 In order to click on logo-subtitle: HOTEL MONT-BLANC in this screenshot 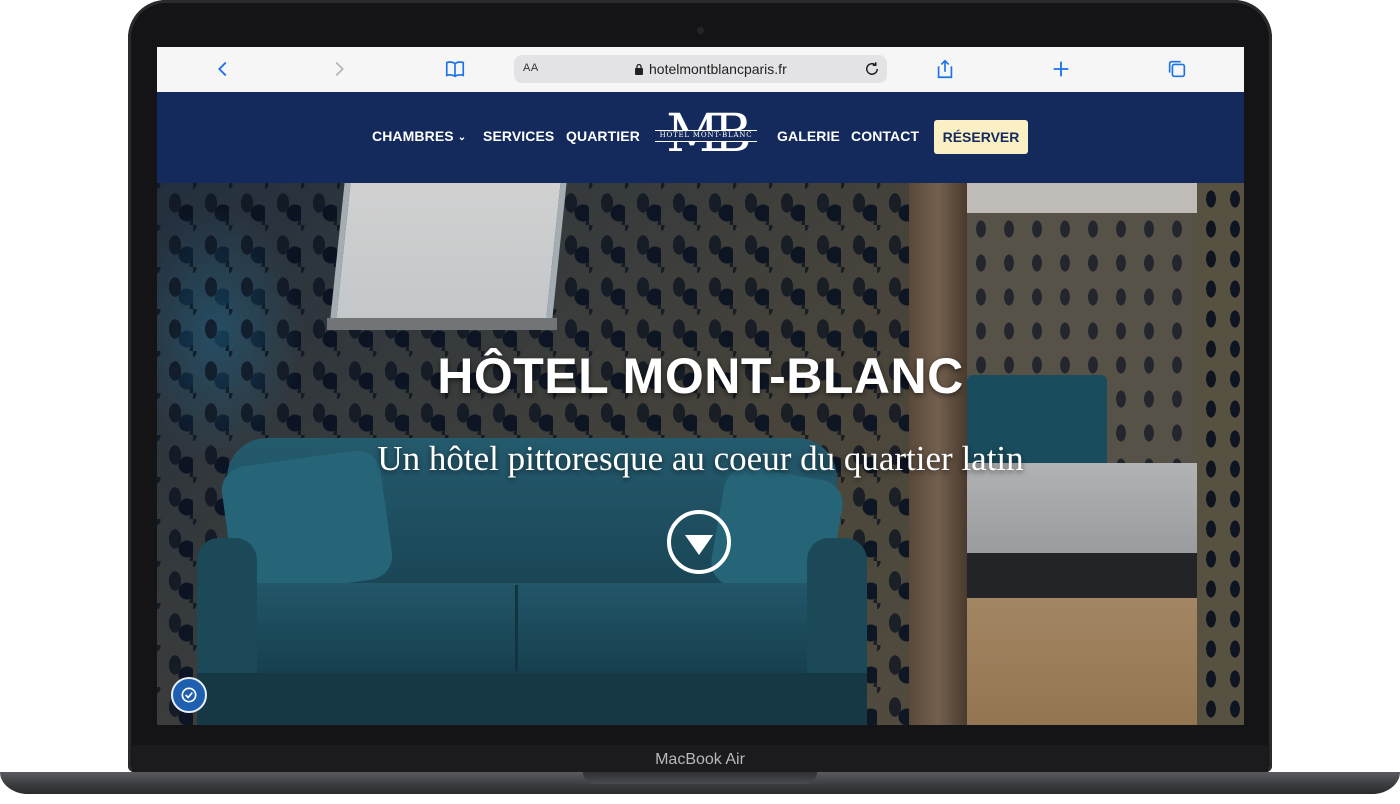, I will do `click(706, 135)`.